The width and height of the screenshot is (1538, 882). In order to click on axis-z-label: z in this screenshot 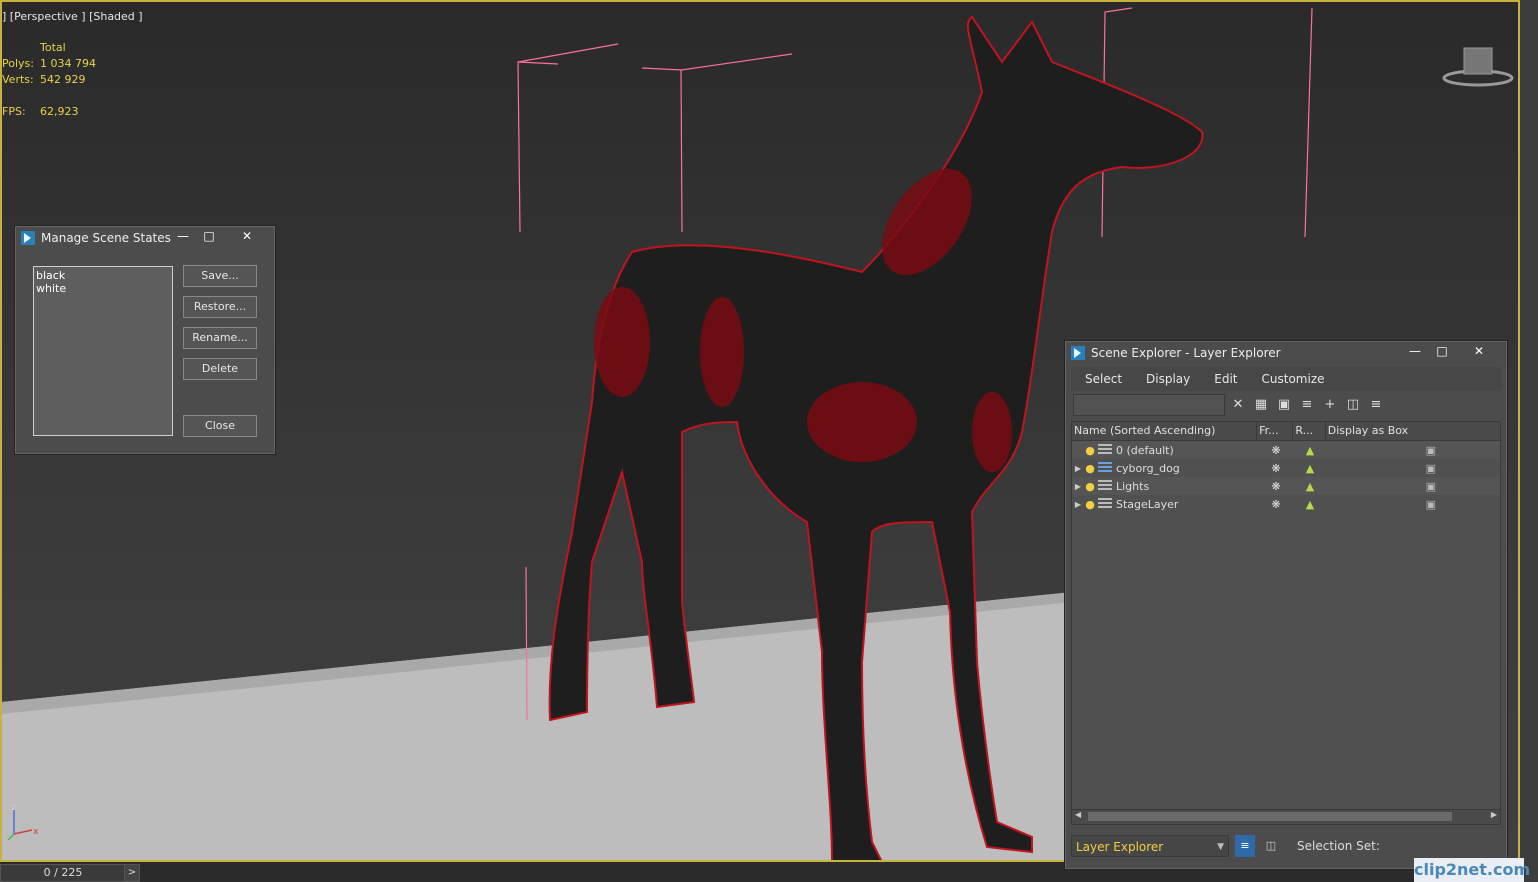, I will do `click(13, 808)`.